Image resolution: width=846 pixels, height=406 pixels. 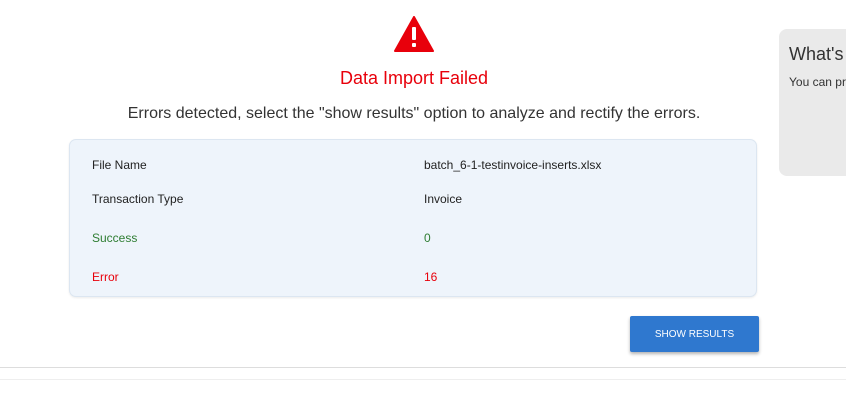 What do you see at coordinates (413, 277) in the screenshot?
I see `detail-row-error: Error 16` at bounding box center [413, 277].